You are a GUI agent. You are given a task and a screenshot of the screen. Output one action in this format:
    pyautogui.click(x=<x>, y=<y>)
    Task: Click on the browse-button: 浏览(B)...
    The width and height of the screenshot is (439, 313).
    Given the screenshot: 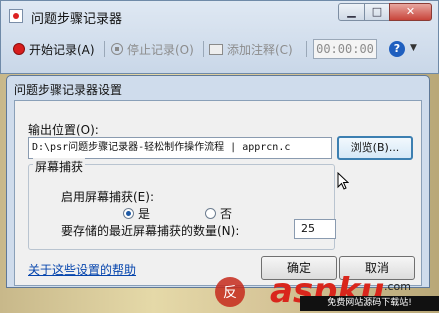 What is the action you would take?
    pyautogui.click(x=375, y=148)
    